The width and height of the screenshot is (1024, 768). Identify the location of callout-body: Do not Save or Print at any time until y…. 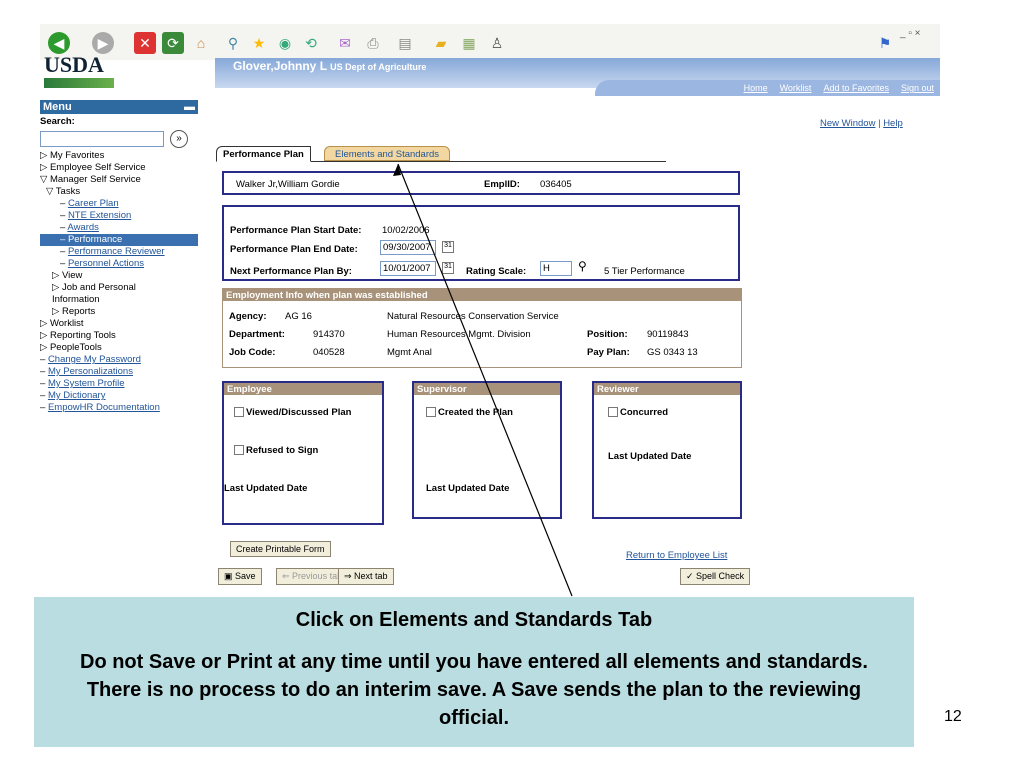
(474, 690).